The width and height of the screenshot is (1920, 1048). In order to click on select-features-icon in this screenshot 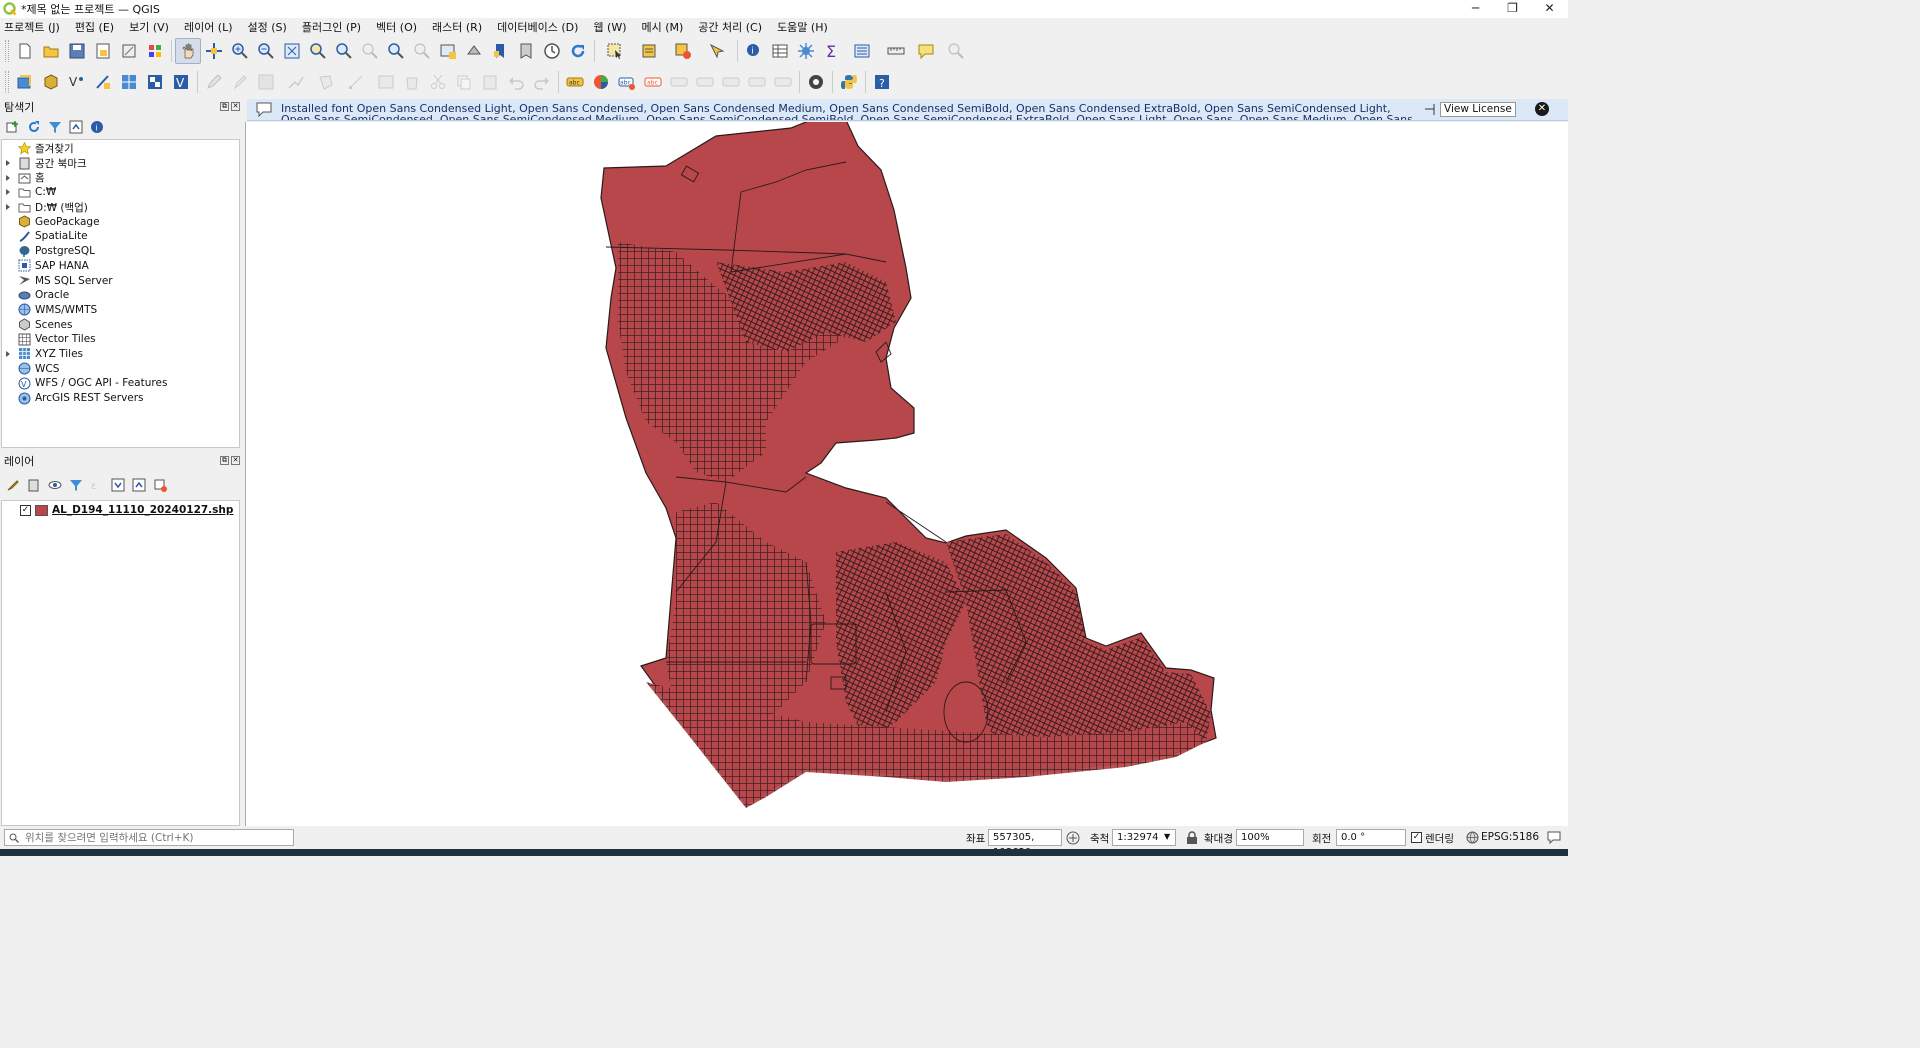, I will do `click(615, 51)`.